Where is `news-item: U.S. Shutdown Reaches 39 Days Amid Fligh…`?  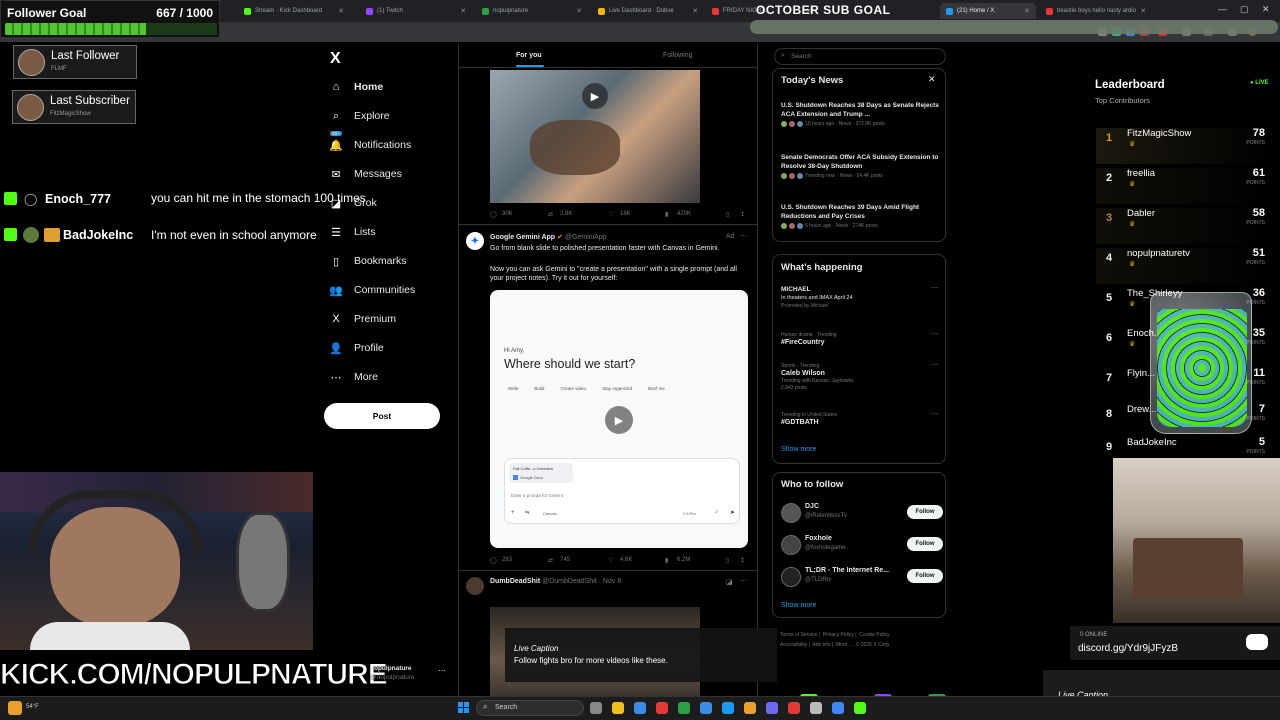
news-item: U.S. Shutdown Reaches 39 Days Amid Fligh… is located at coordinates (861, 216).